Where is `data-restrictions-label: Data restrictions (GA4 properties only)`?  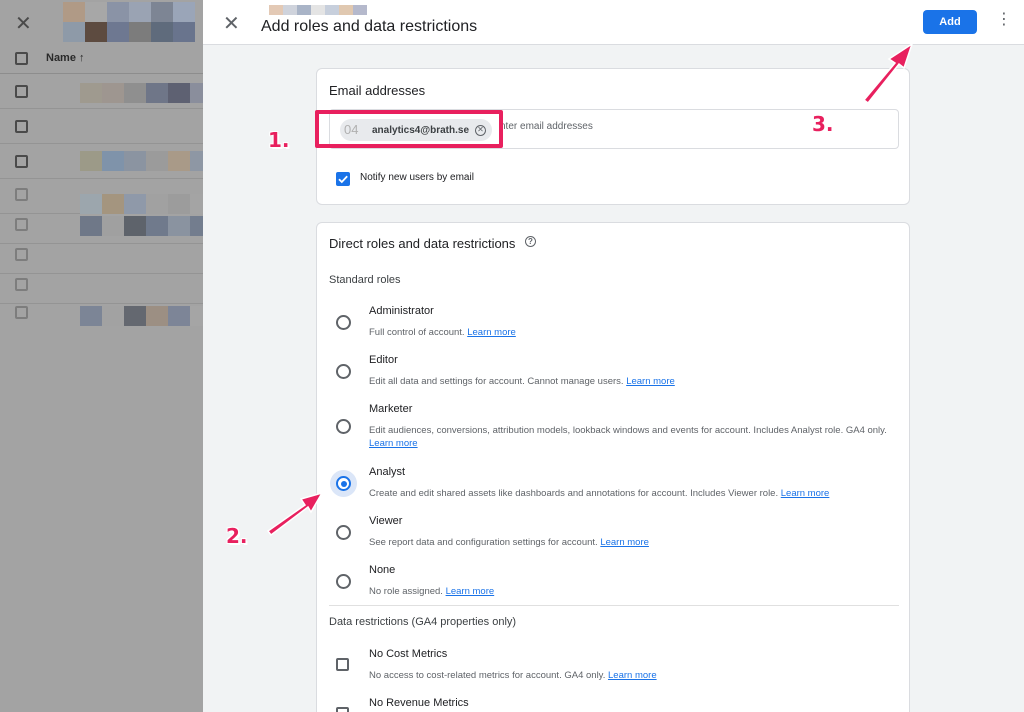
data-restrictions-label: Data restrictions (GA4 properties only) is located at coordinates (423, 622).